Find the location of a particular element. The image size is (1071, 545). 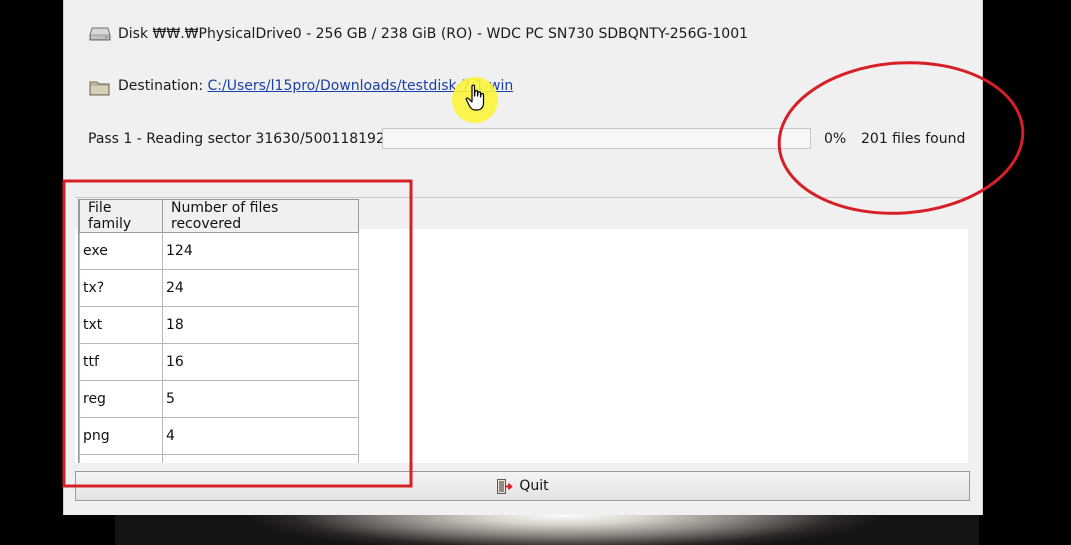

file-family-cell: exe is located at coordinates (121, 251).